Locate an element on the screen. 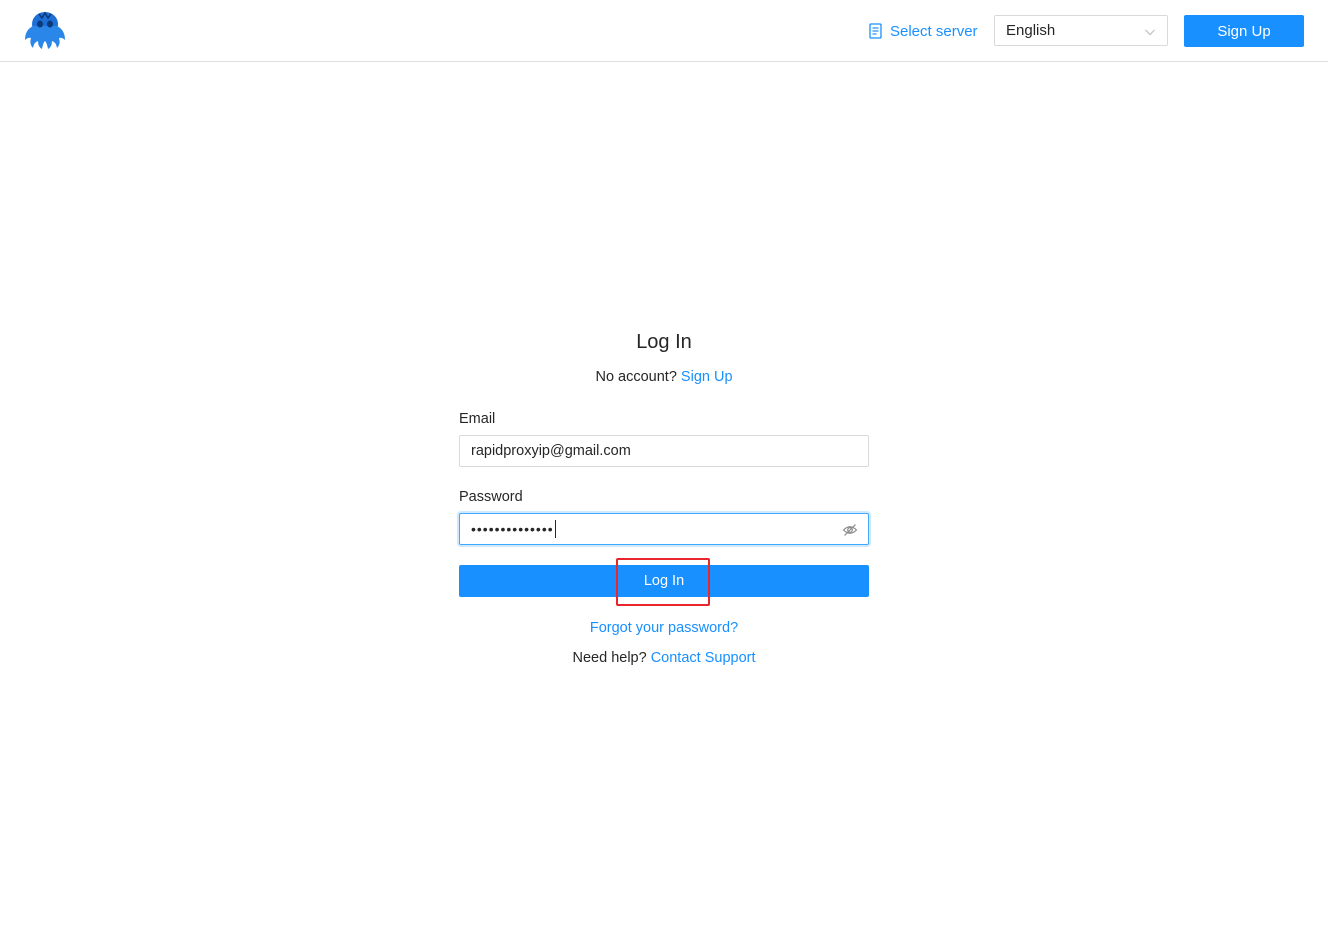 This screenshot has width=1328, height=951. text-caret is located at coordinates (555, 529).